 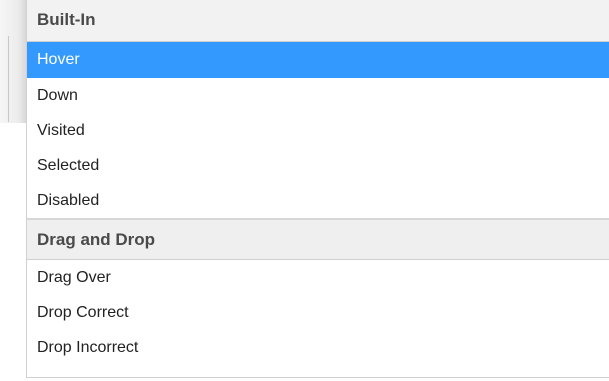 I want to click on option-drop-incorrect: Drop Incorrect, so click(x=318, y=347).